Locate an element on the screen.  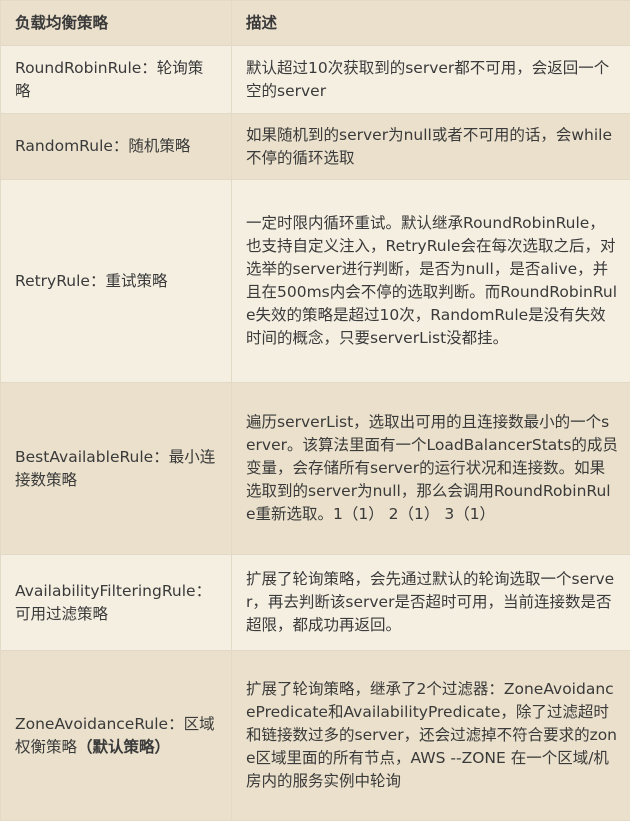
strategy-name-cell: ZoneAvoidanceRule：区域权衡策略（默认策略） is located at coordinates (116, 736).